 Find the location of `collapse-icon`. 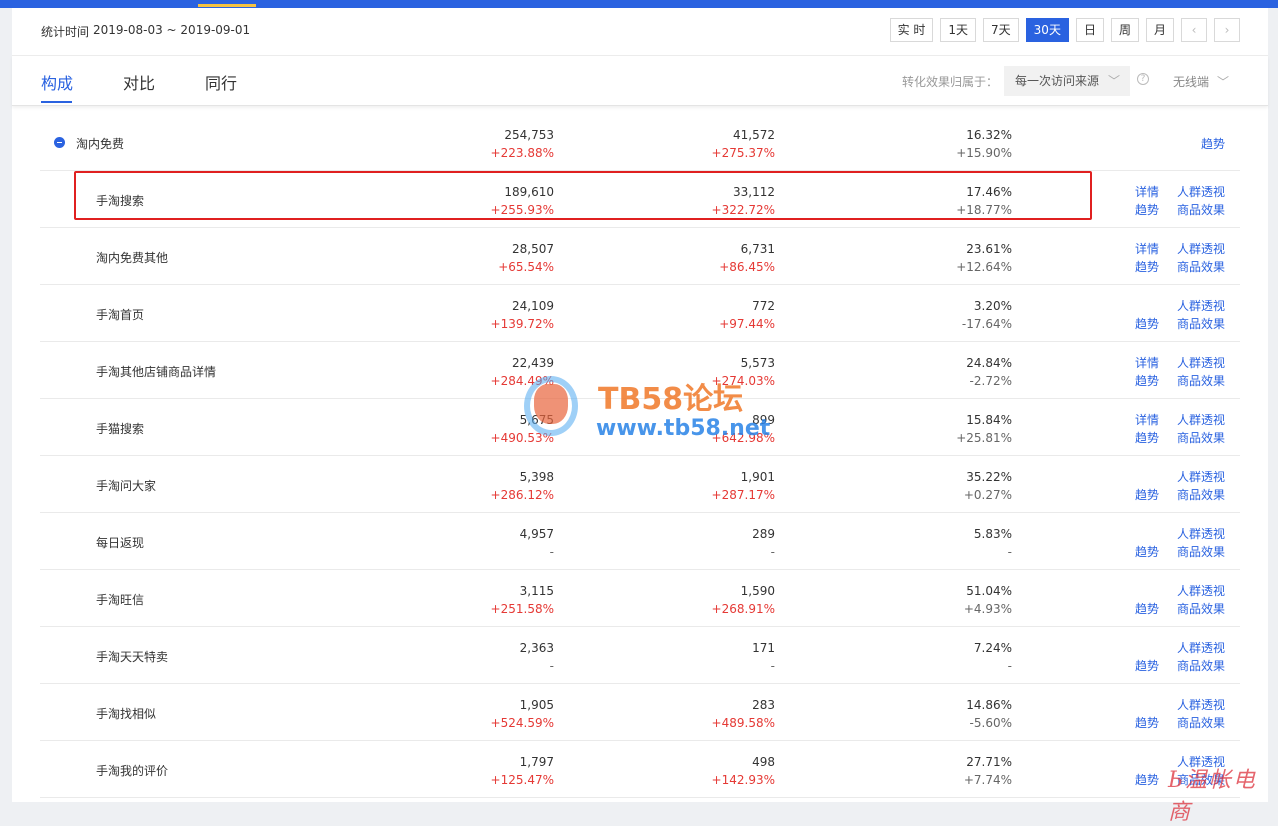

collapse-icon is located at coordinates (59, 142).